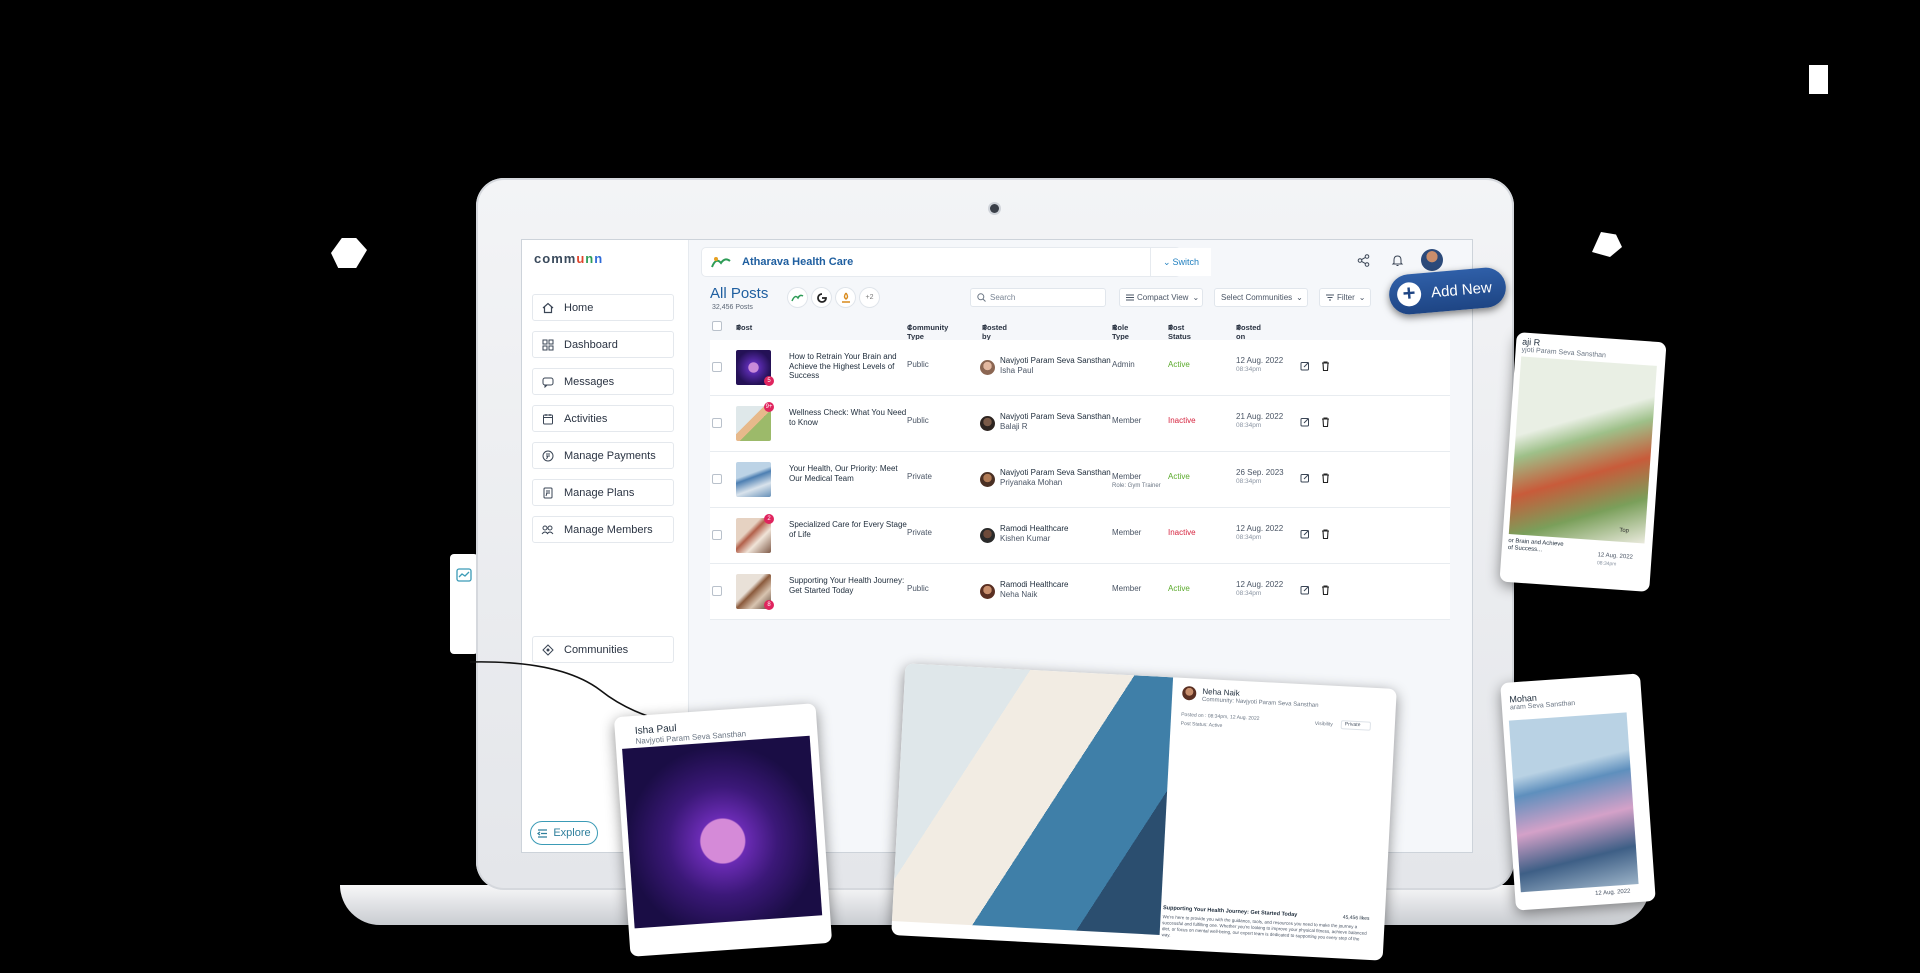 Image resolution: width=1920 pixels, height=973 pixels. I want to click on card-tag: Top, so click(1624, 531).